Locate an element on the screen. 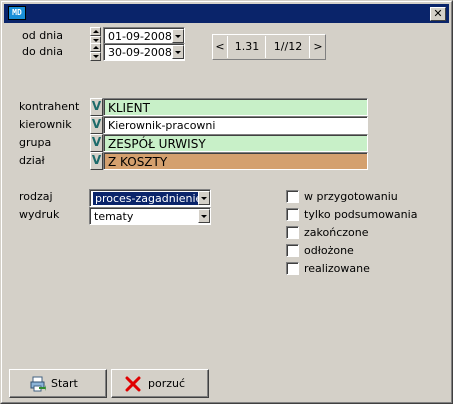 The image size is (453, 404). wydruk-select-value: tematy is located at coordinates (150, 216).